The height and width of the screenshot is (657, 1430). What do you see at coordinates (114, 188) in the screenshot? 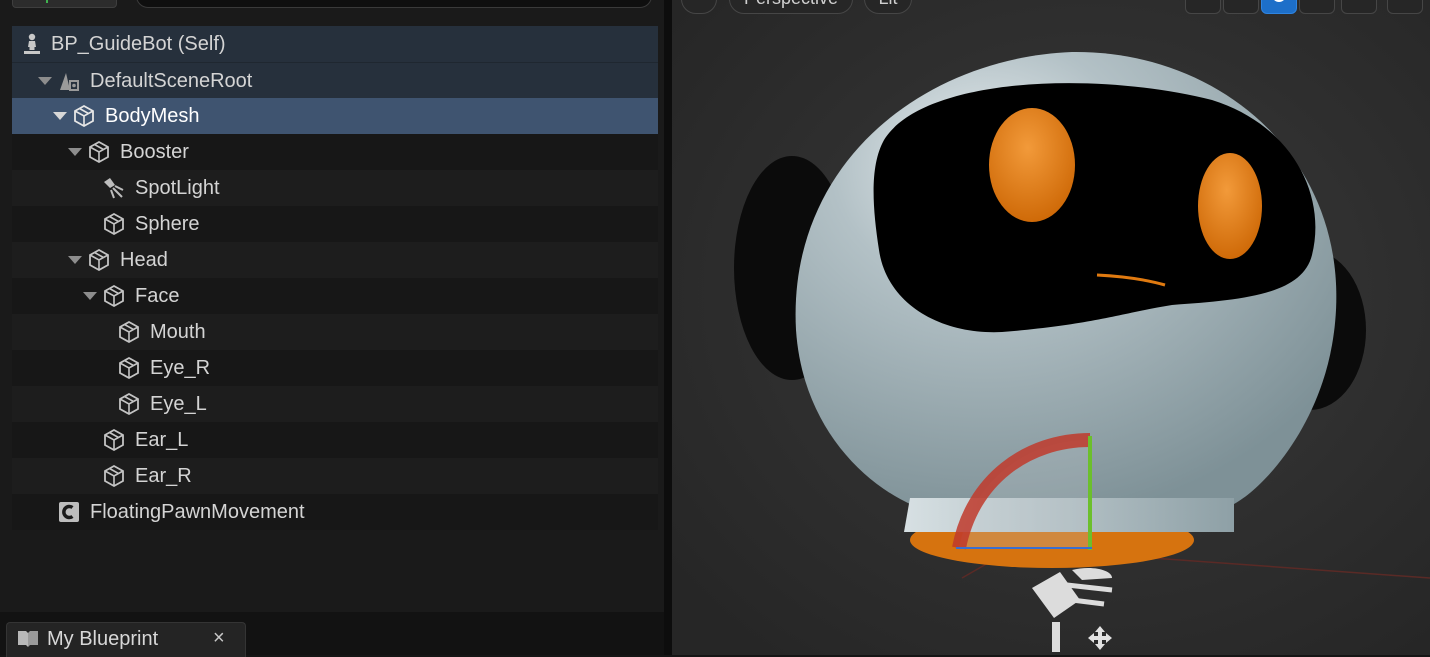
I see `spot-light-icon` at bounding box center [114, 188].